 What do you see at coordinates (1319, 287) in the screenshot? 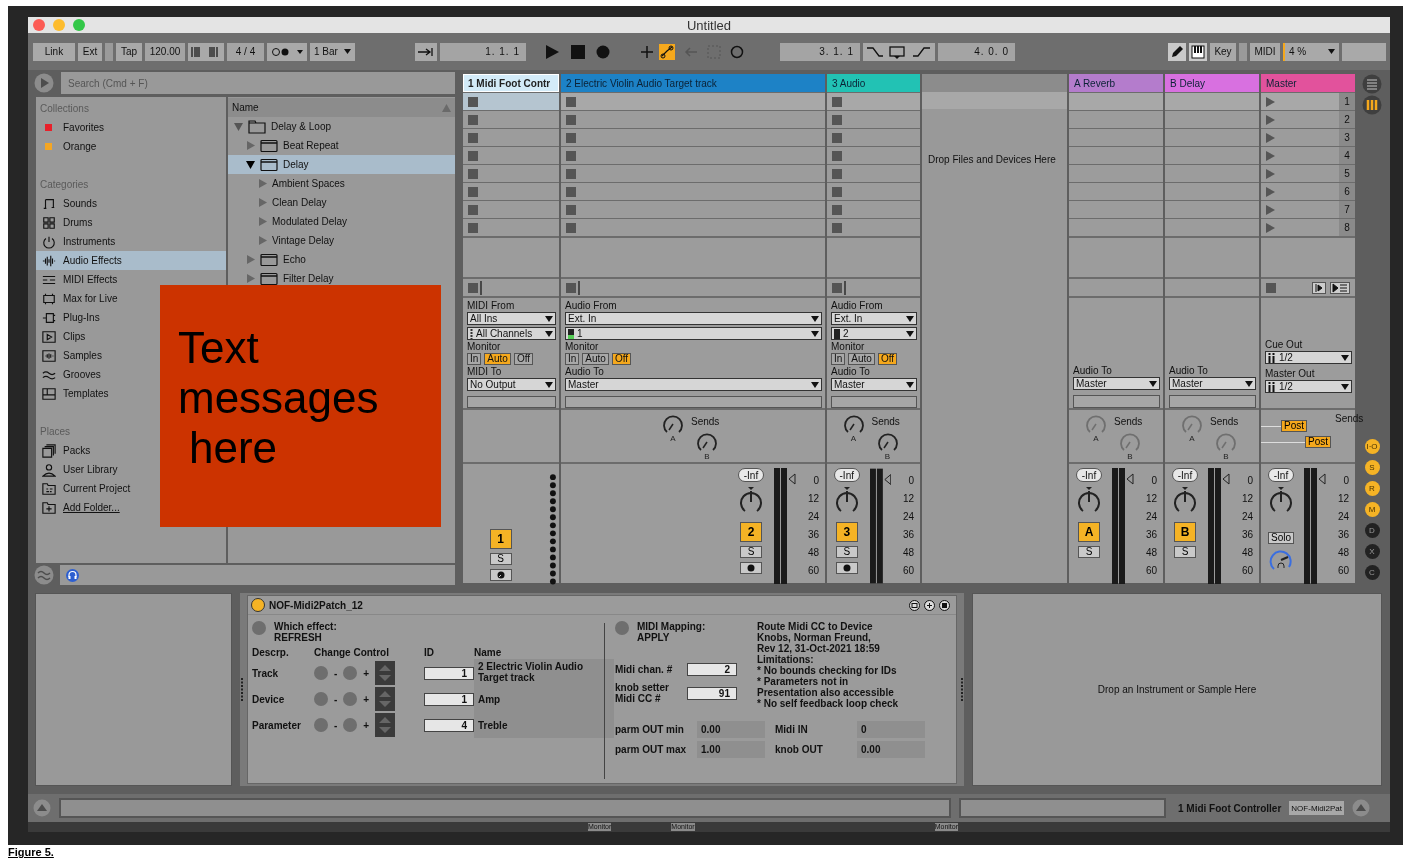
I see `insert-icon` at bounding box center [1319, 287].